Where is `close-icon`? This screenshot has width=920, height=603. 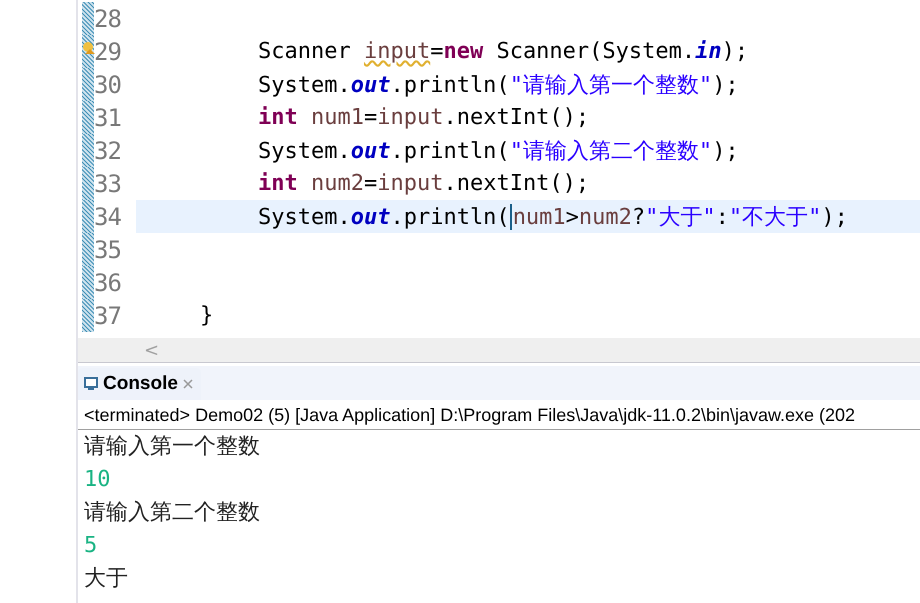
close-icon is located at coordinates (187, 384).